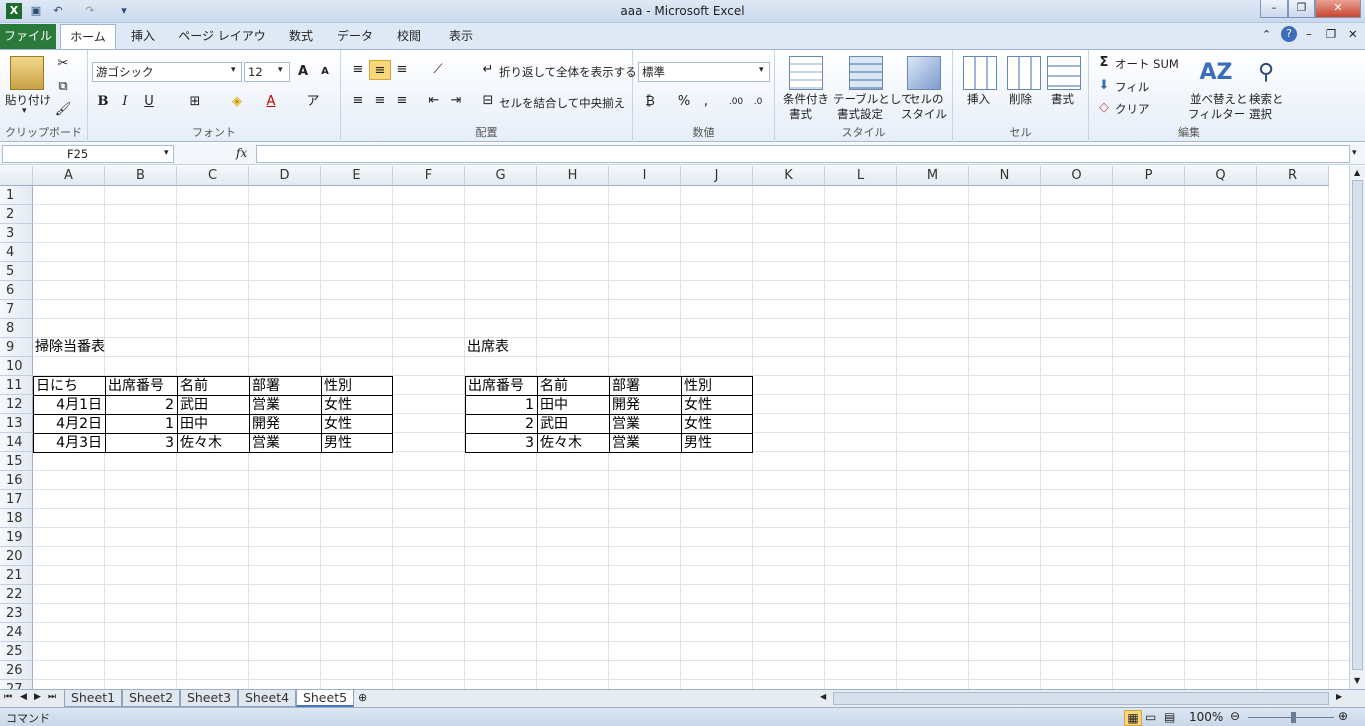 The image size is (1365, 726). Describe the element at coordinates (1005, 176) in the screenshot. I see `column-header: N` at that location.